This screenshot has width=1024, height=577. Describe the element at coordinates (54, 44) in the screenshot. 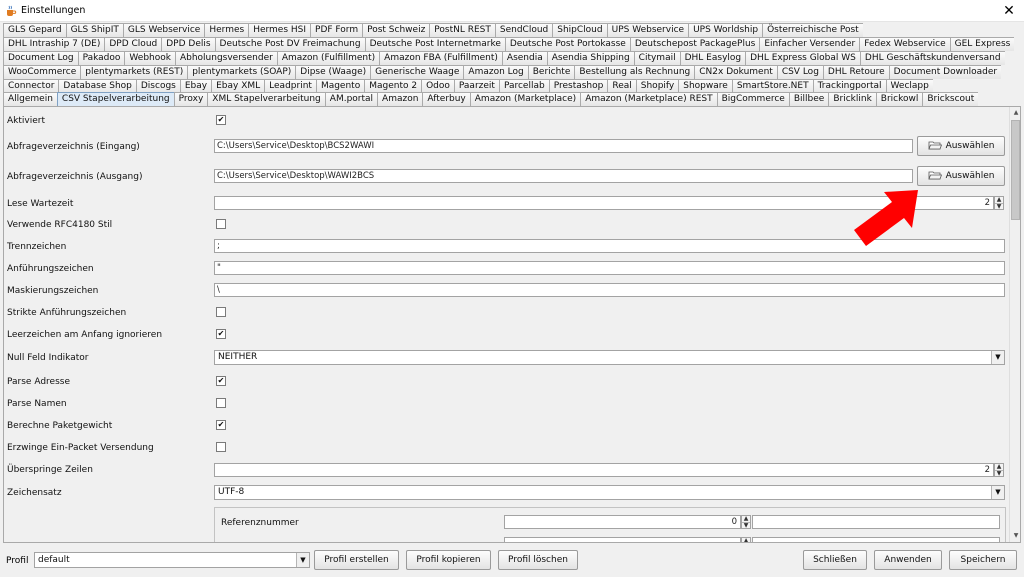

I see `tab-dhl-intraship-7-de: DHL Intraship 7 (DE)` at that location.